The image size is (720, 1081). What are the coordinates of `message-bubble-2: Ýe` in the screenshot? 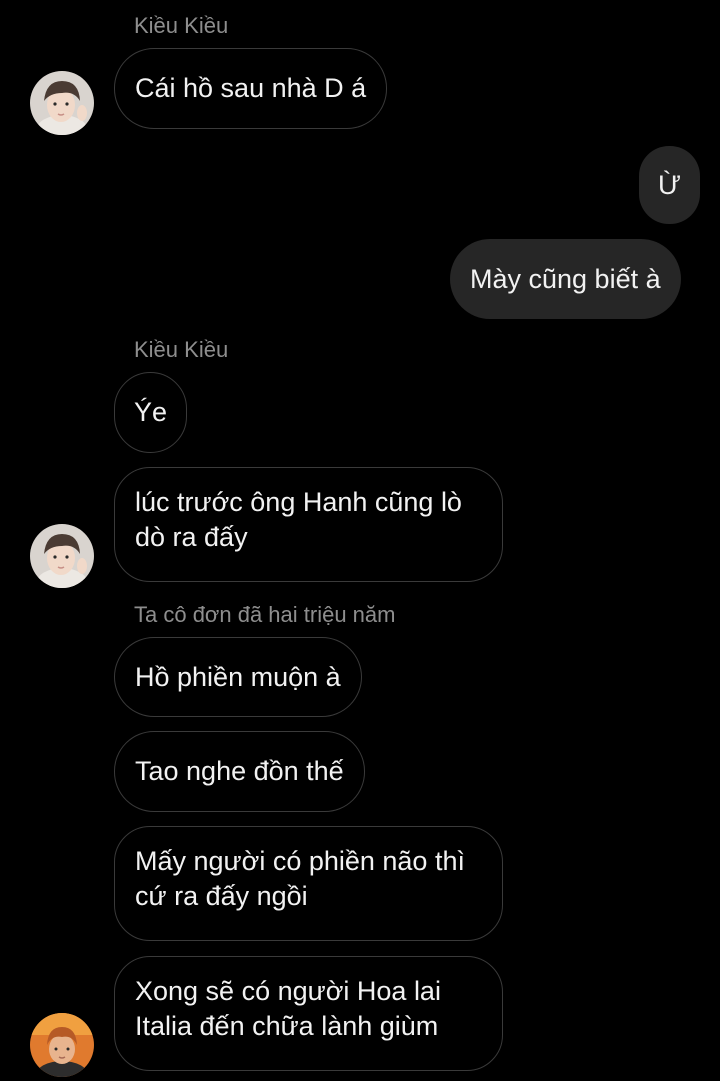 It's located at (150, 412).